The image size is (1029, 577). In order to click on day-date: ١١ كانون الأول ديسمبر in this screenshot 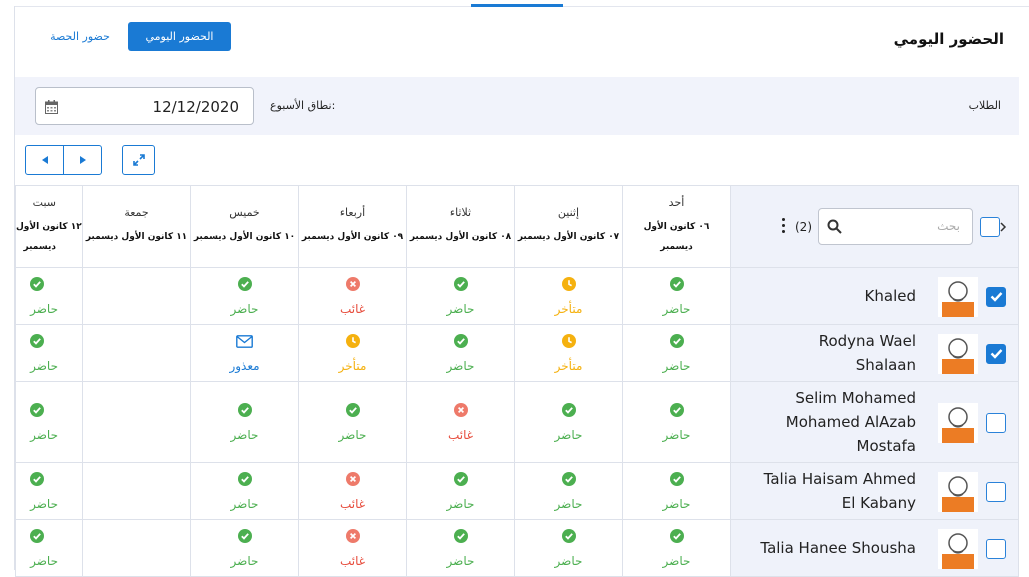, I will do `click(136, 237)`.